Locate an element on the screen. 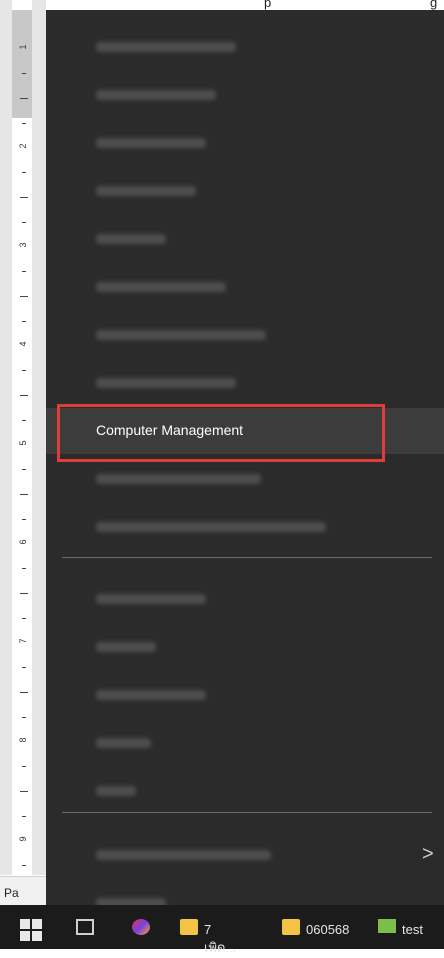 The width and height of the screenshot is (444, 958). app-icon is located at coordinates (387, 926).